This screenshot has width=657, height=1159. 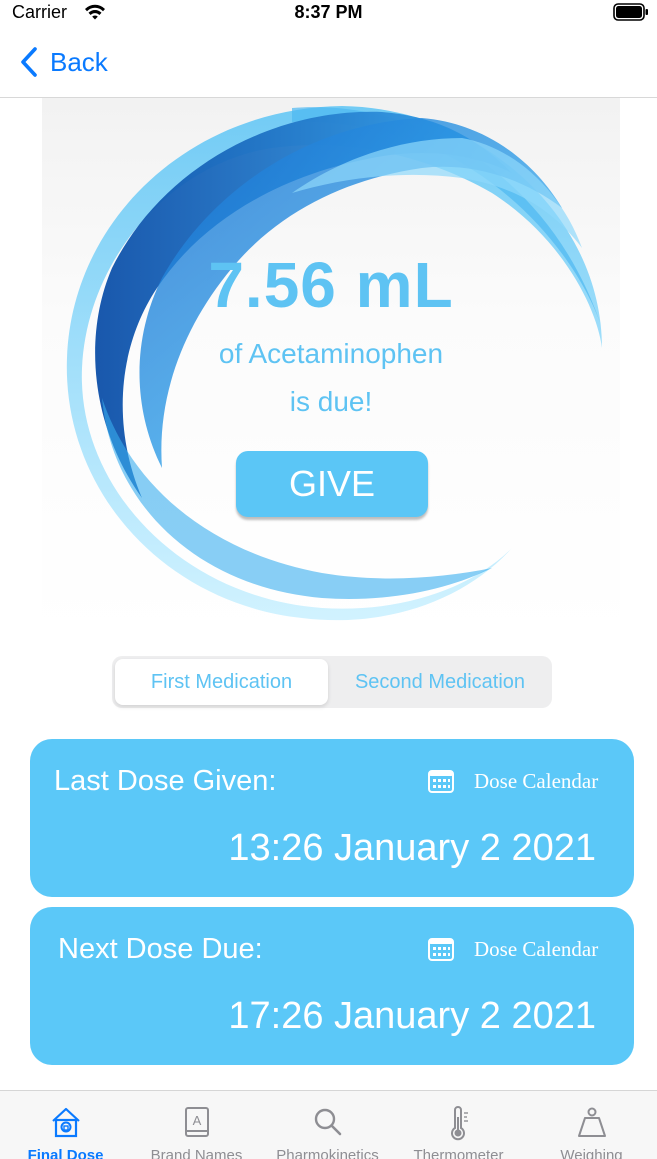 What do you see at coordinates (440, 682) in the screenshot?
I see `segment-second-medication: Second Medication` at bounding box center [440, 682].